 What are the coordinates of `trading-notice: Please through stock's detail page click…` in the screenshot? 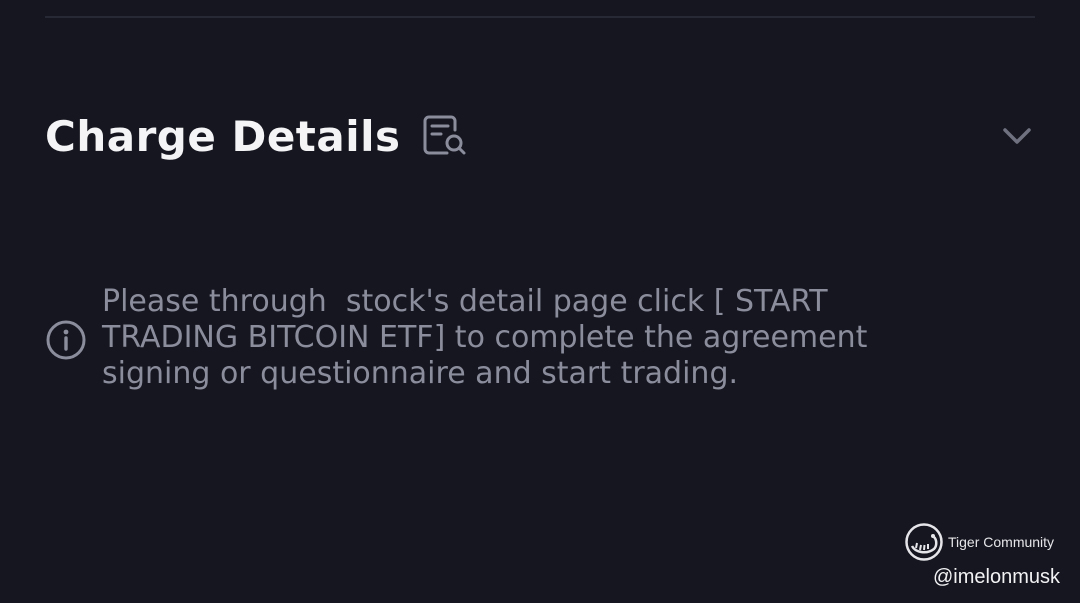 It's located at (495, 338).